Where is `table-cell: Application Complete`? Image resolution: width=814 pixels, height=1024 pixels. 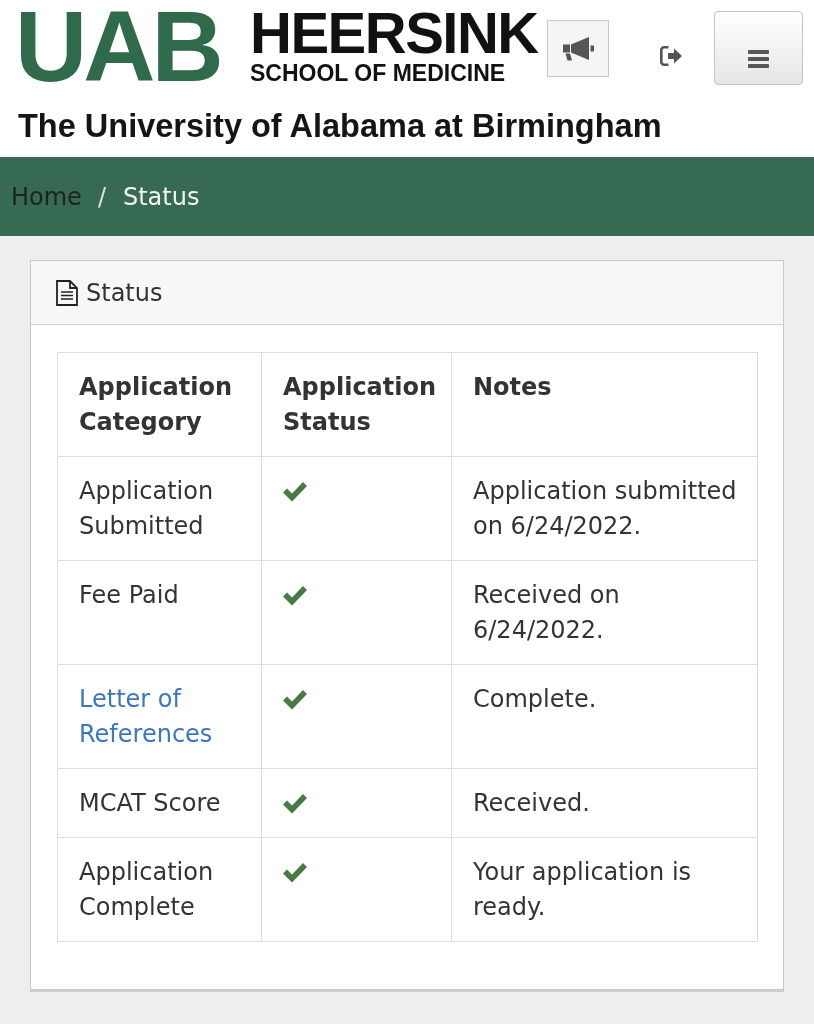 table-cell: Application Complete is located at coordinates (159, 889).